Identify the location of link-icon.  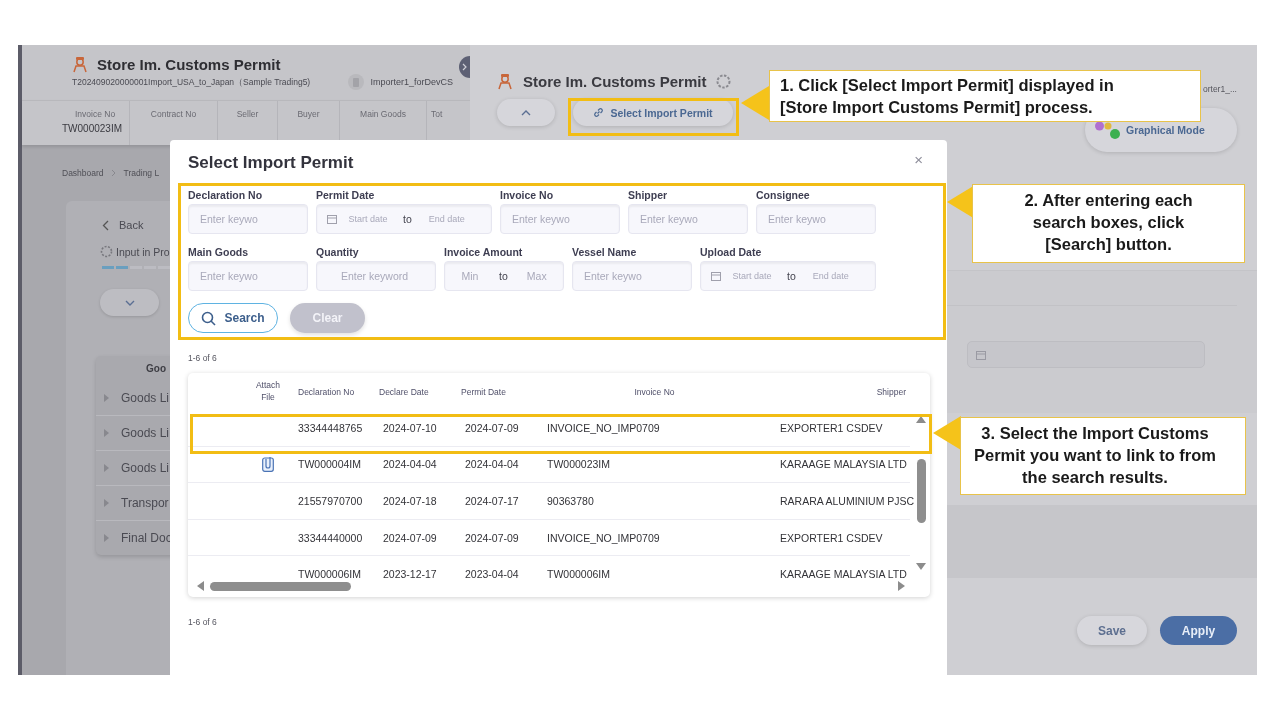
(599, 112).